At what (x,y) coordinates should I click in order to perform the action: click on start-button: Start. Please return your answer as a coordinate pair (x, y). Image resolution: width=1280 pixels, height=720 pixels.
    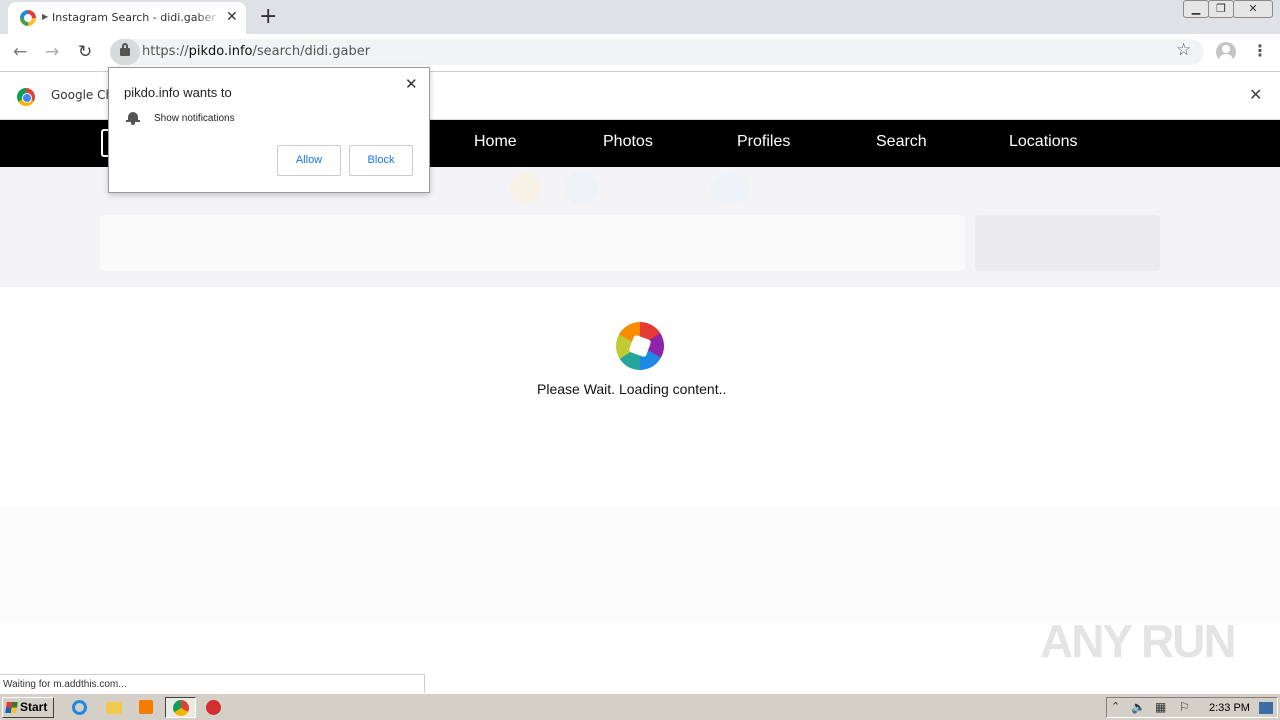
    Looking at the image, I should click on (28, 707).